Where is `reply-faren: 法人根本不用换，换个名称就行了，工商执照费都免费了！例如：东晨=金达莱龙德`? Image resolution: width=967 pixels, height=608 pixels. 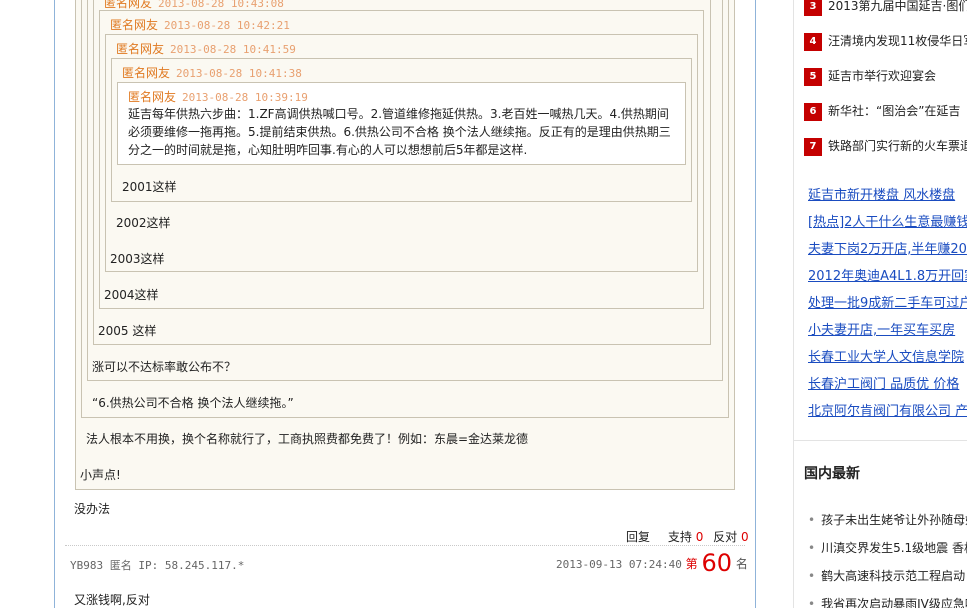
reply-faren: 法人根本不用换，换个名称就行了，工商执照费都免费了！例如：东晨=金达莱龙德 is located at coordinates (307, 439).